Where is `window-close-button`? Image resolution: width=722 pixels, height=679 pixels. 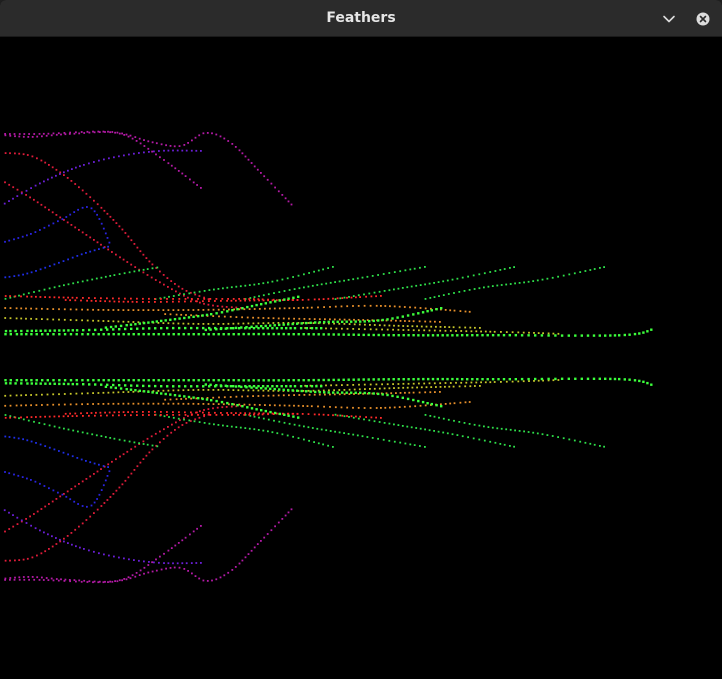 window-close-button is located at coordinates (703, 19).